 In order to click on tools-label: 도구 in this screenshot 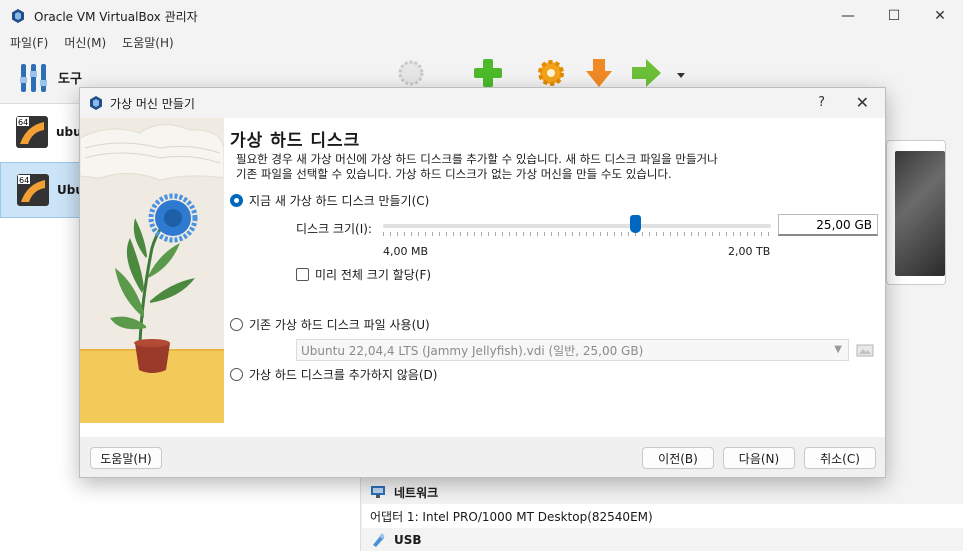, I will do `click(70, 79)`.